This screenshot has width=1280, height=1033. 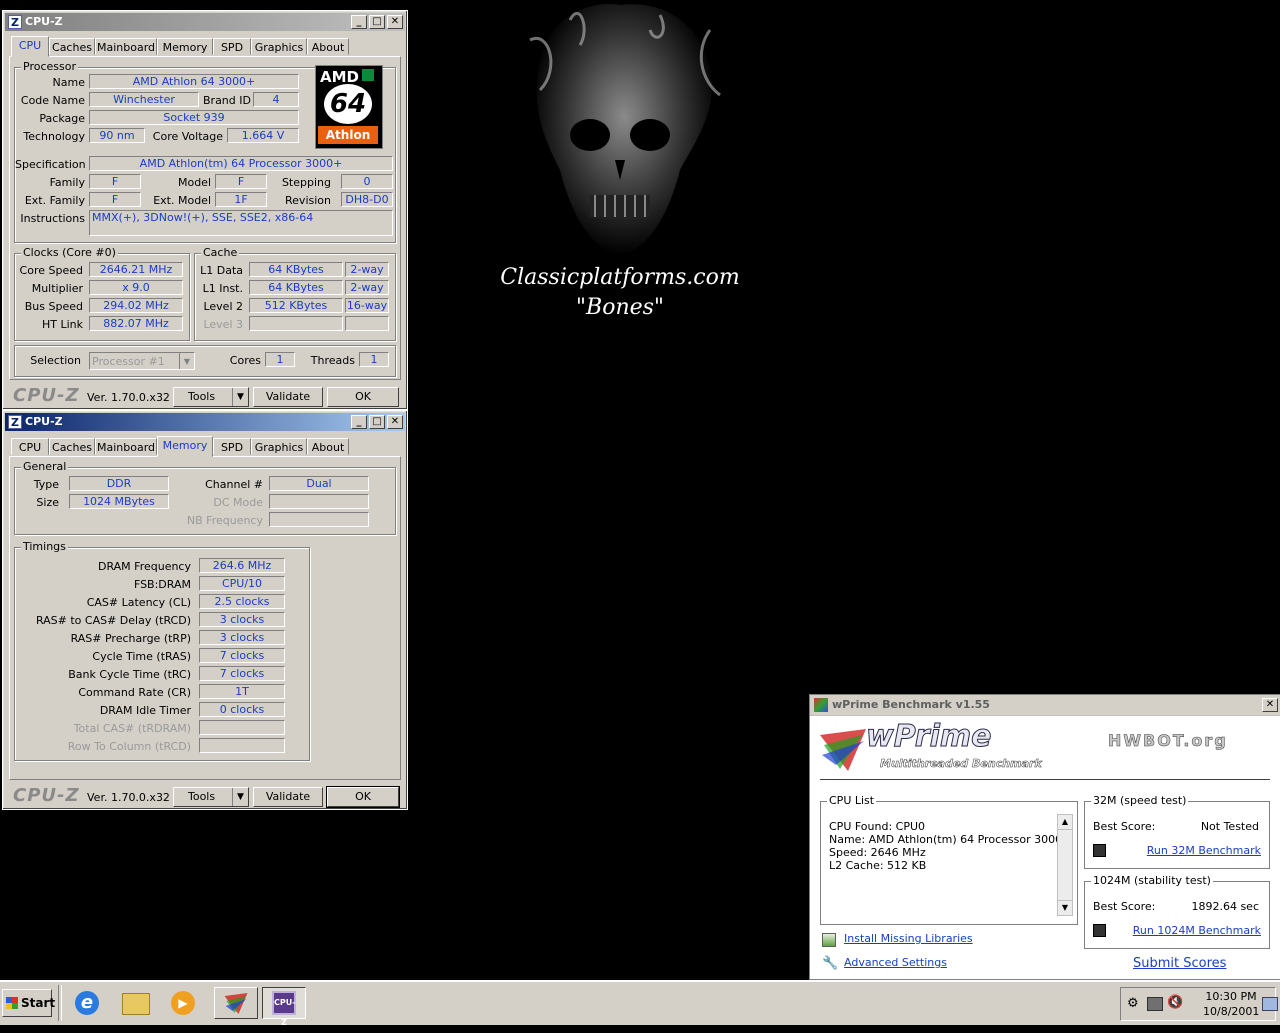 What do you see at coordinates (296, 287) in the screenshot?
I see `l1-inst-field: 64 KBytes` at bounding box center [296, 287].